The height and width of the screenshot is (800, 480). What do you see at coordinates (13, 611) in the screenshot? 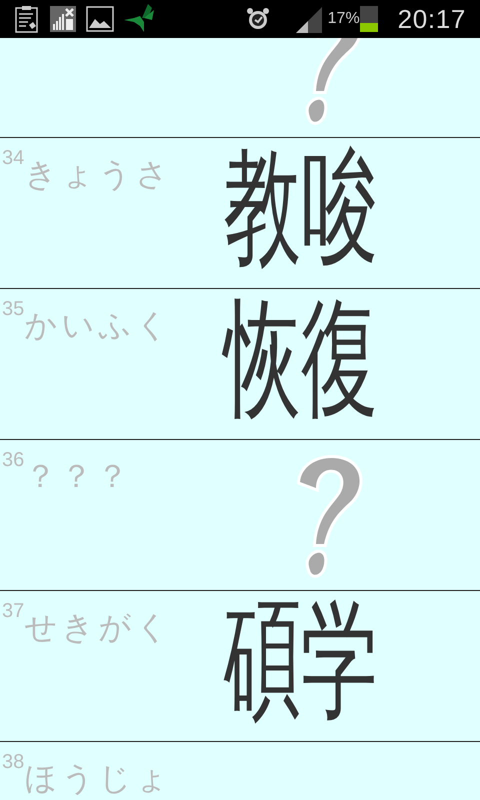
I see `card-number: 37` at bounding box center [13, 611].